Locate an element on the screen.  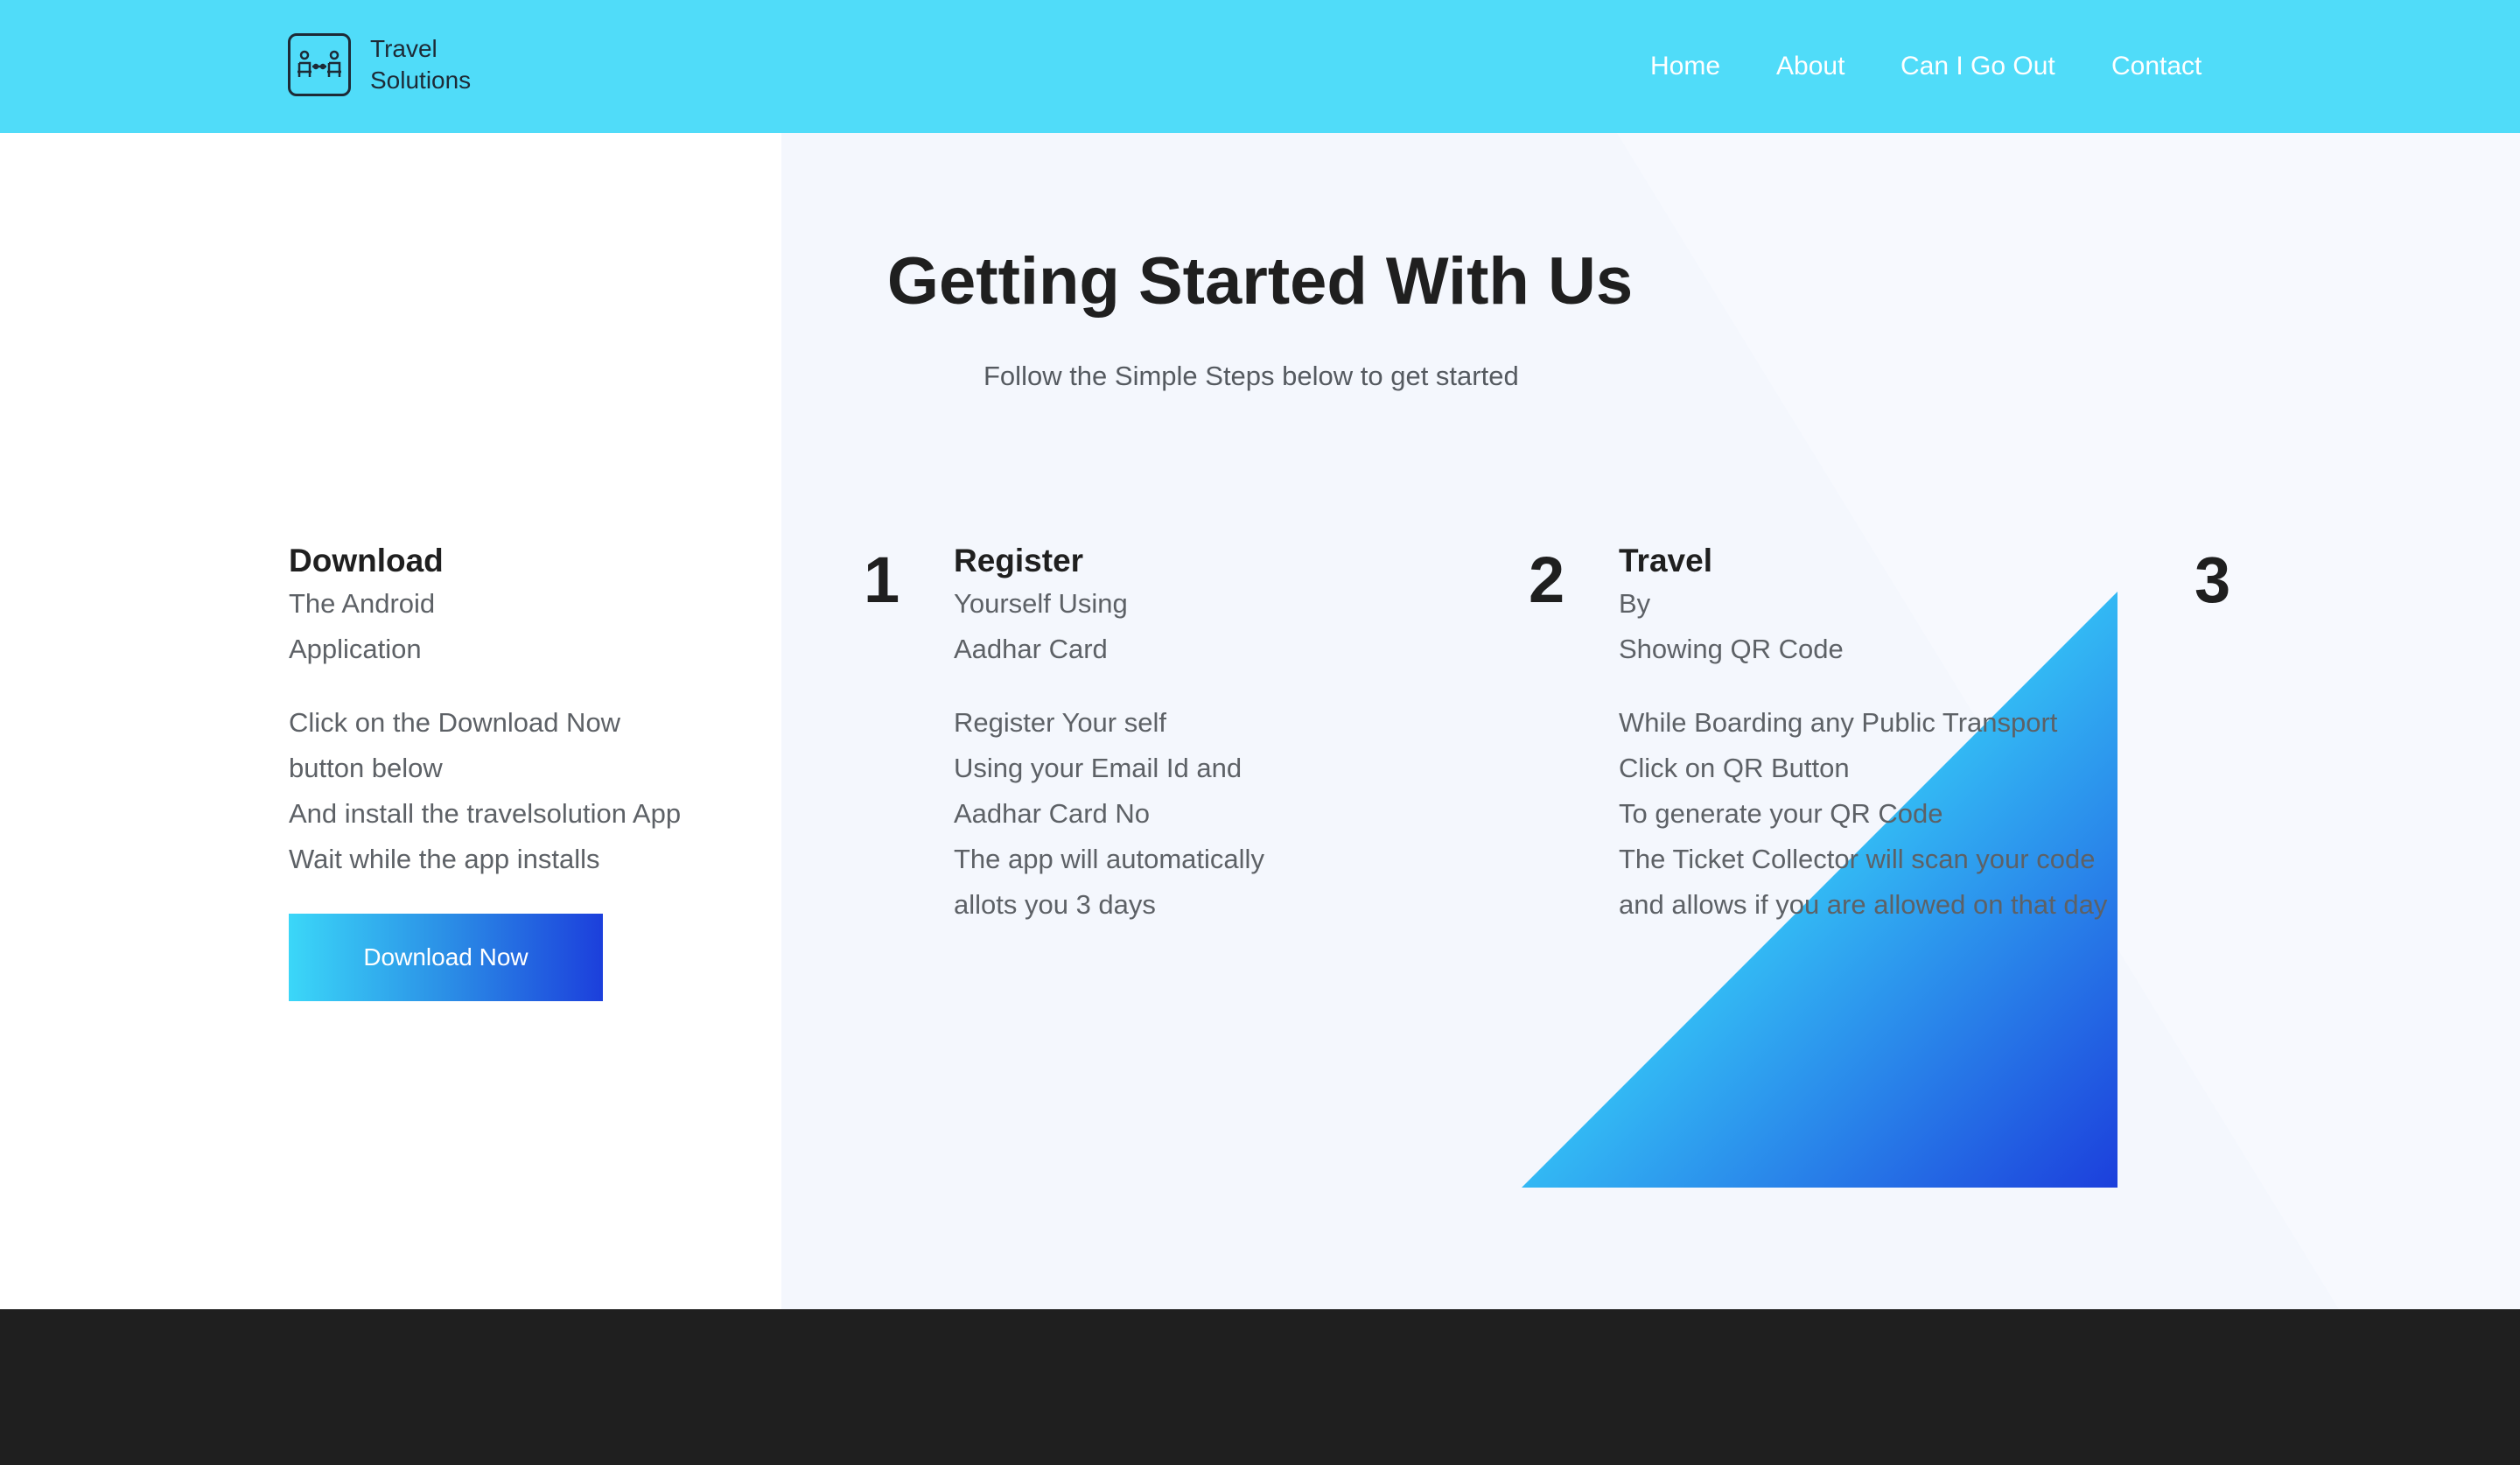
step-tagline: The Android Application is located at coordinates (362, 626).